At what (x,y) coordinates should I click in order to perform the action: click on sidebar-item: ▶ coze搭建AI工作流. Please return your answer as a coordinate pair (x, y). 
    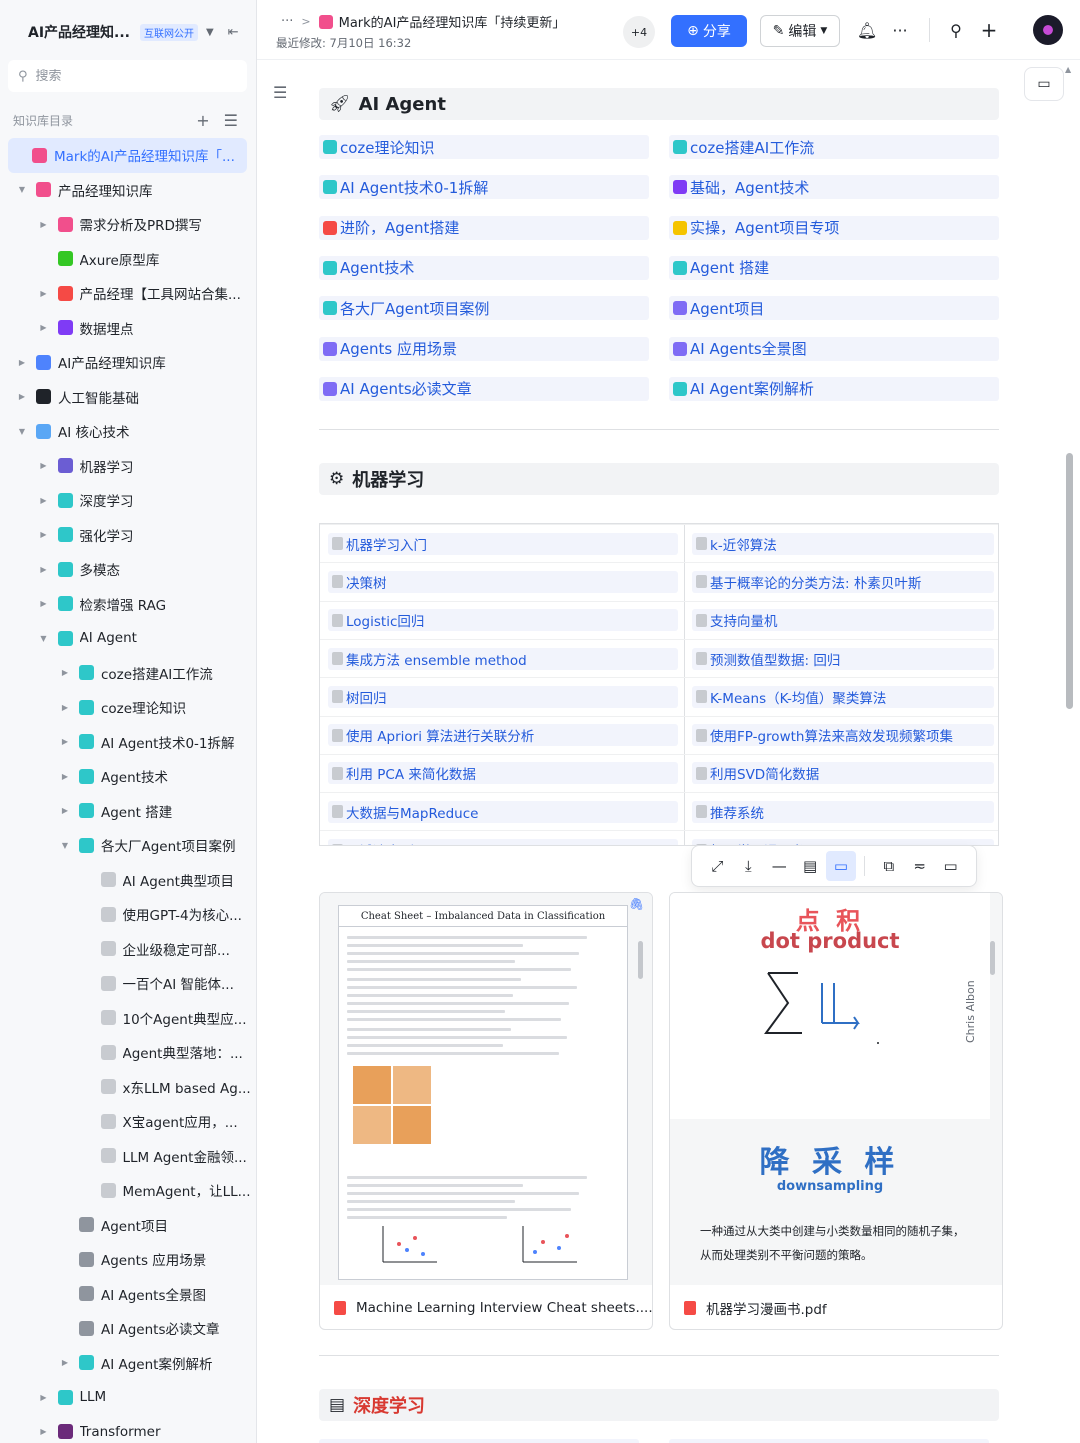
    Looking at the image, I should click on (128, 673).